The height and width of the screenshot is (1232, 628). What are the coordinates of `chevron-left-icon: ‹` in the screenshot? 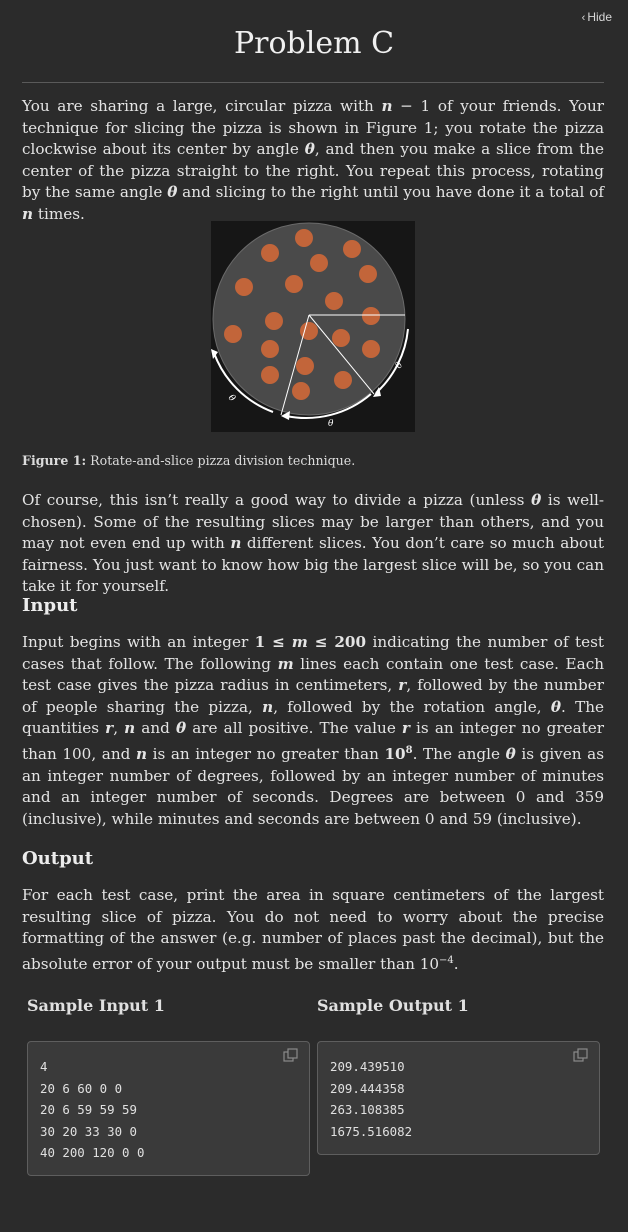 It's located at (583, 18).